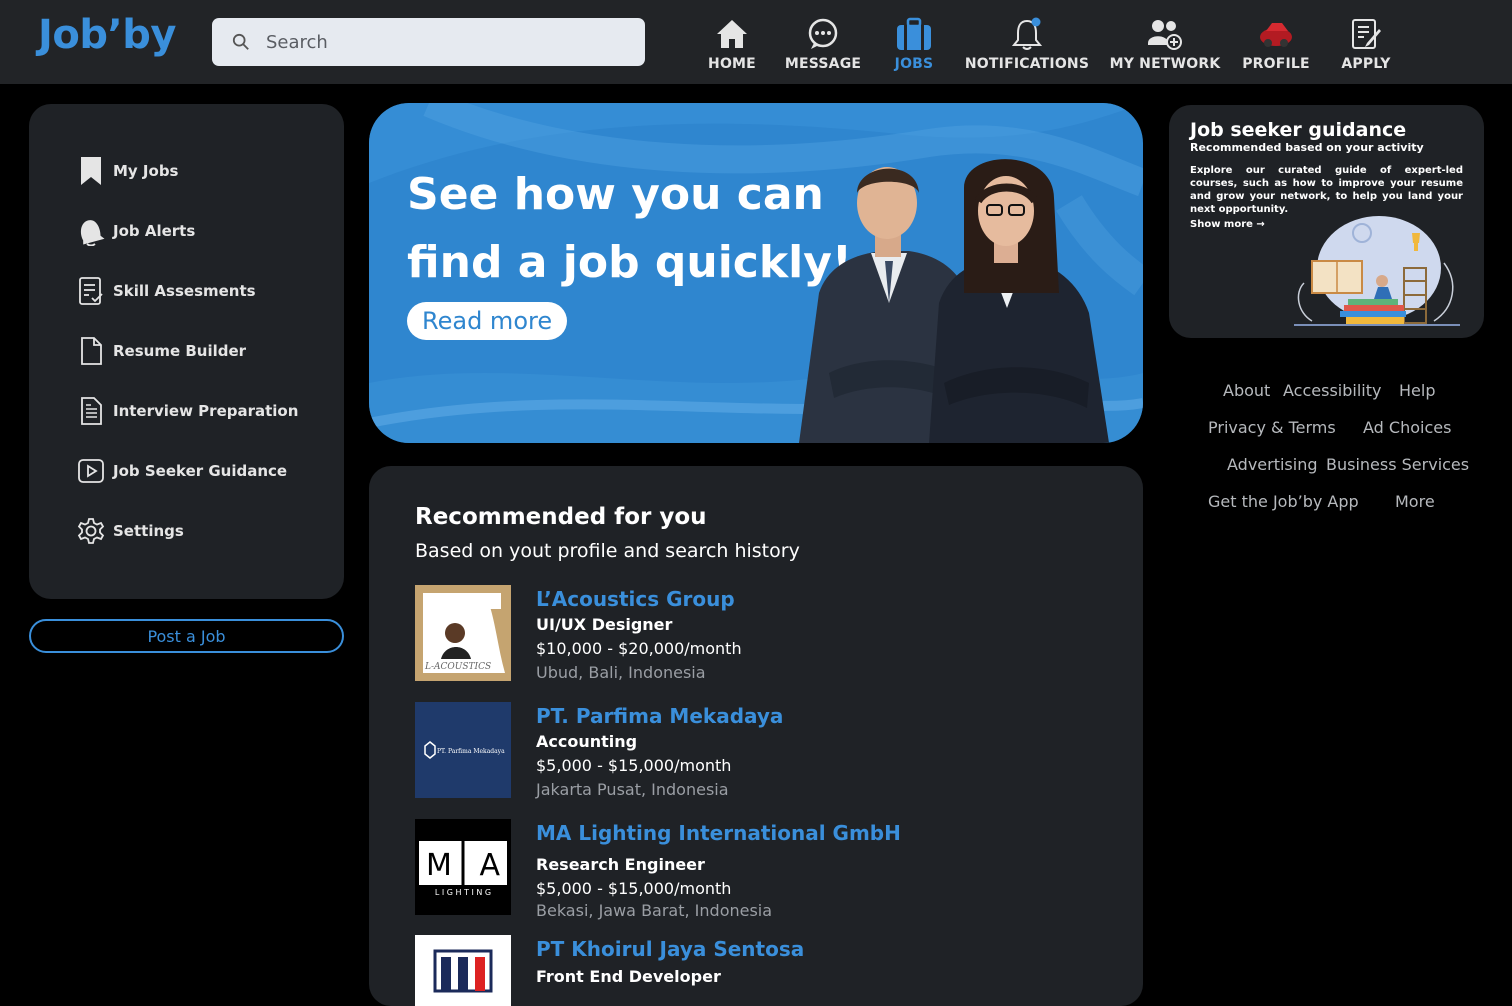 This screenshot has width=1512, height=1006. Describe the element at coordinates (607, 551) in the screenshot. I see `recommended-subtitle: Based on yout profile and search history` at that location.